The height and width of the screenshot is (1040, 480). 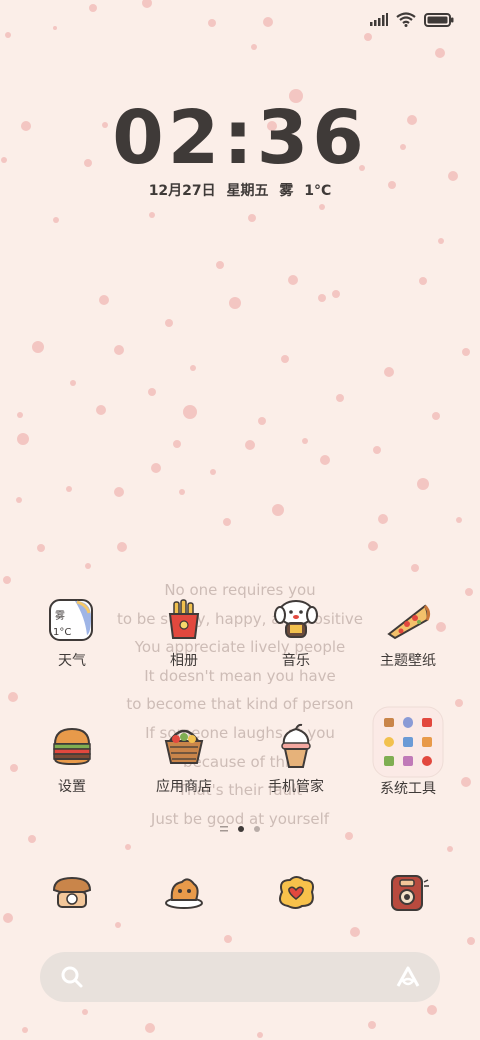 I want to click on app-gallery: 相册, so click(x=184, y=630).